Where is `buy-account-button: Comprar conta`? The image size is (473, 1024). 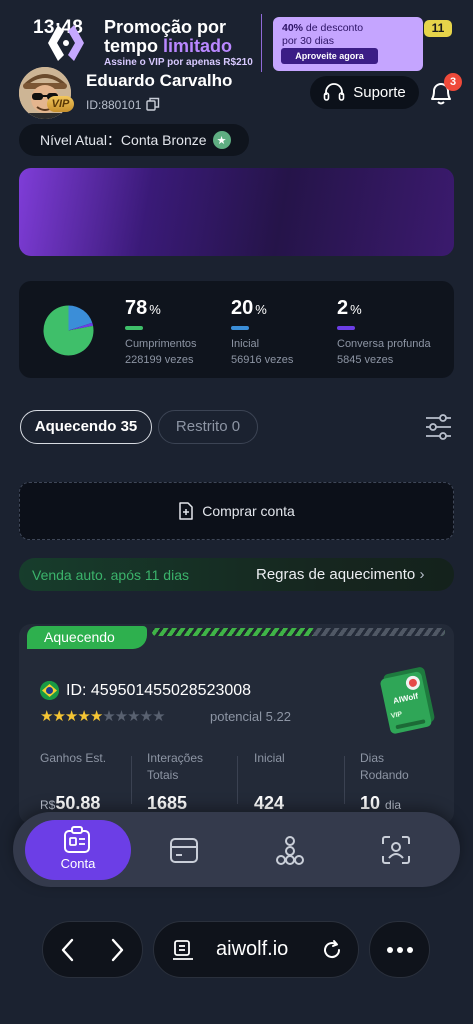 buy-account-button: Comprar conta is located at coordinates (236, 511).